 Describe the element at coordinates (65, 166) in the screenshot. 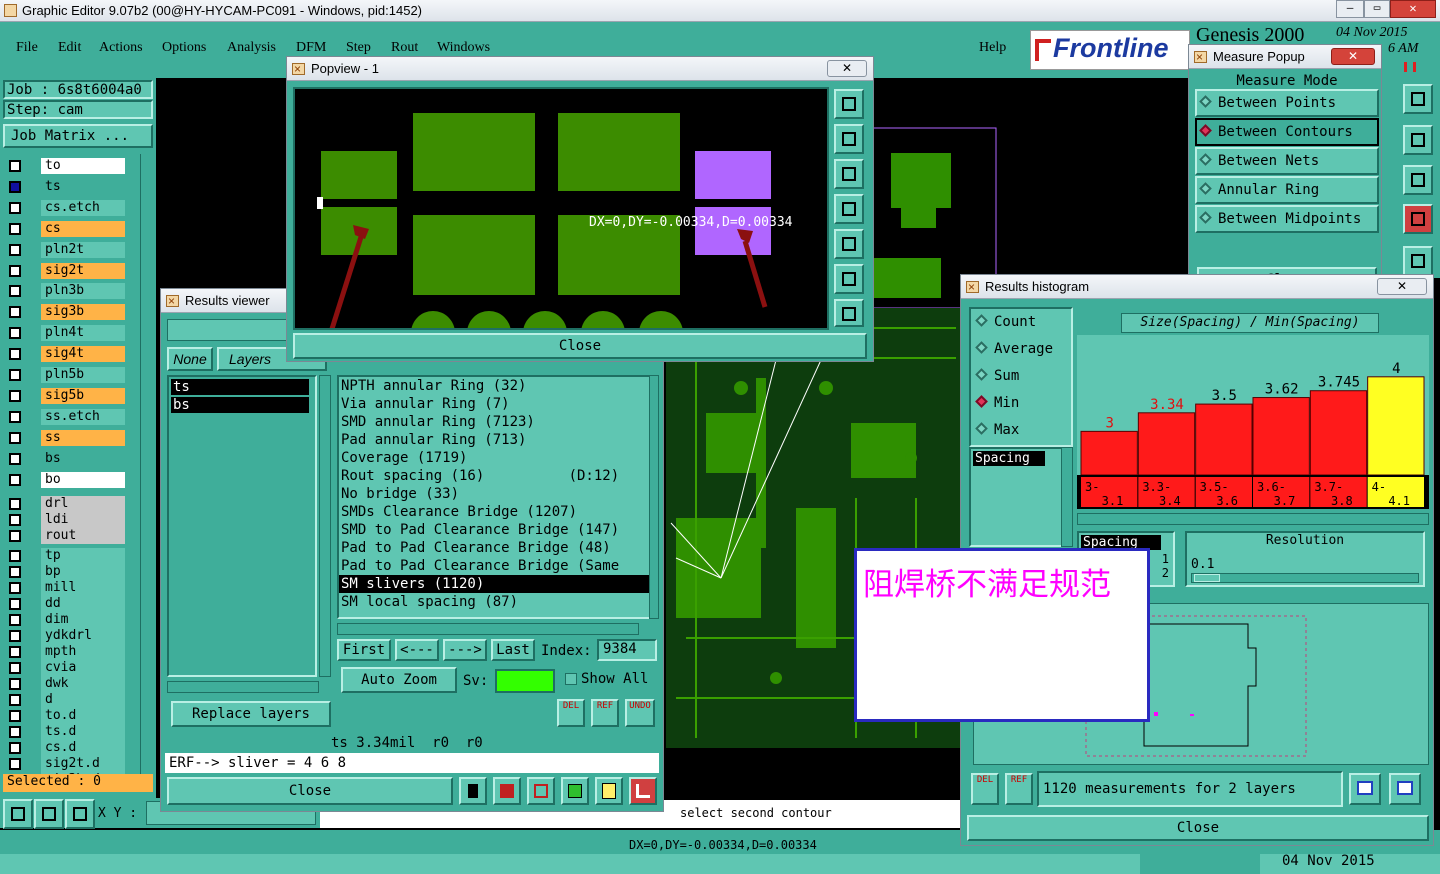

I see `layer-row: to` at that location.